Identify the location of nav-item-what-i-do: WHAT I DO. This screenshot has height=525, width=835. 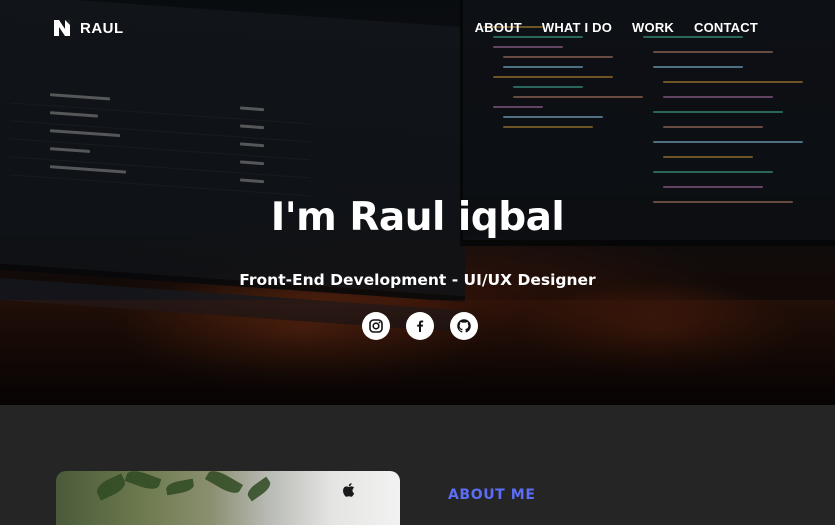
(577, 27).